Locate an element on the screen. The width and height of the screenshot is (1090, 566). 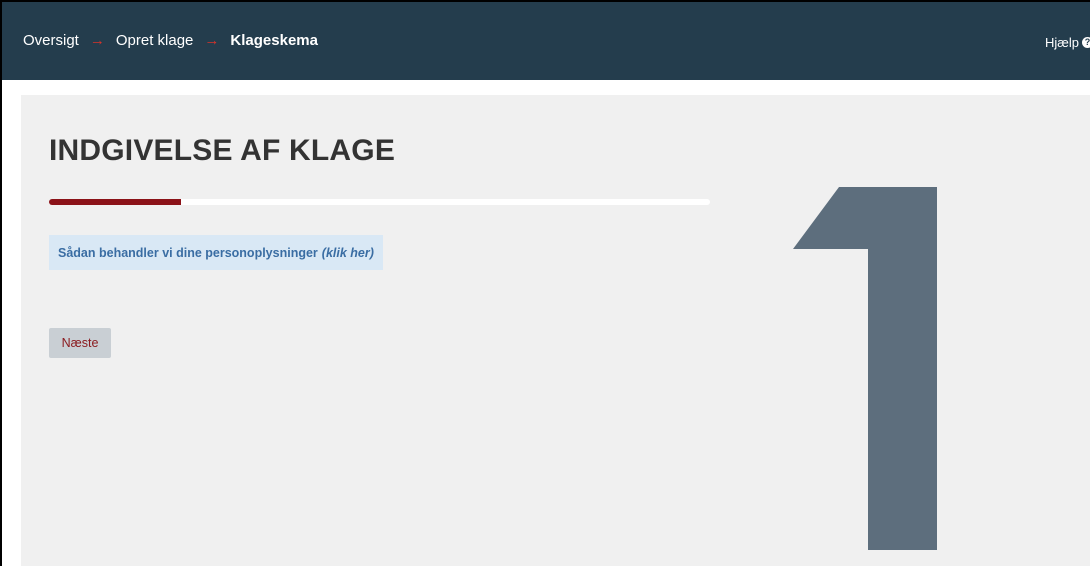
breadcrumb-oversigt: Oversigt is located at coordinates (51, 40).